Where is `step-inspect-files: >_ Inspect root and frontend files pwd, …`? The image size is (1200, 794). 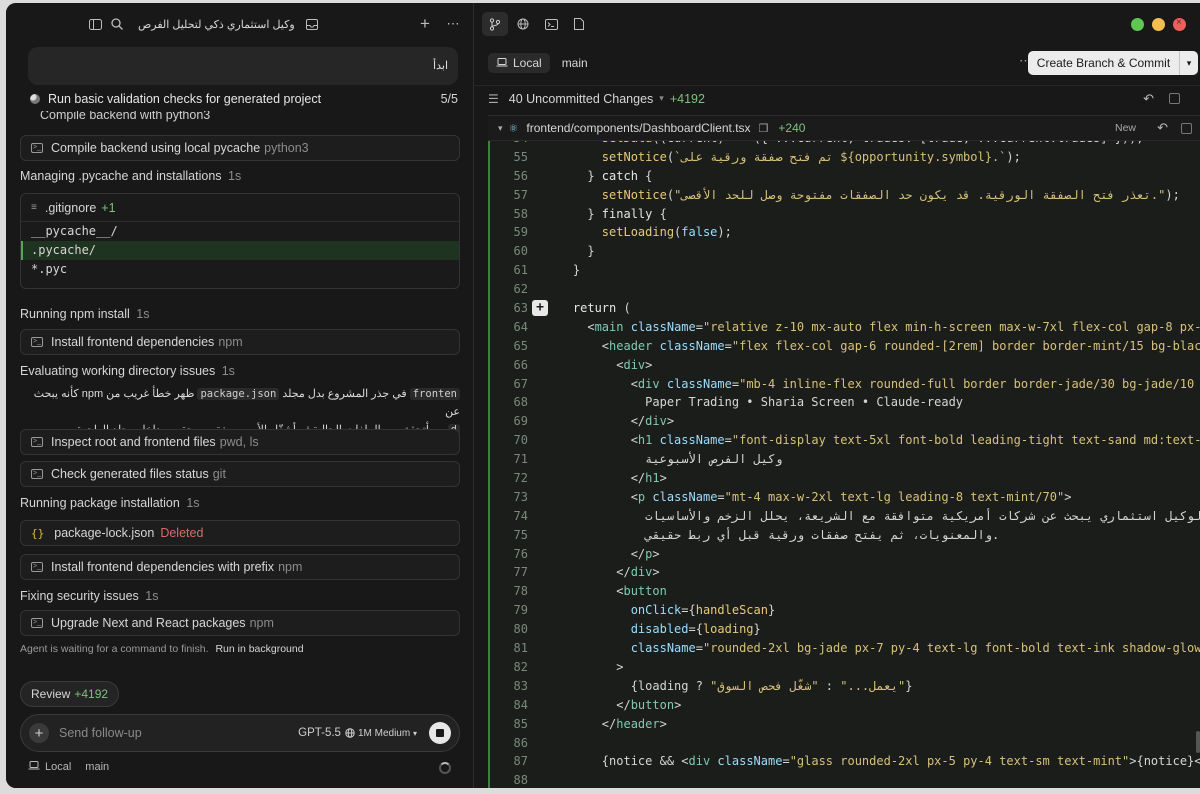
step-inspect-files: >_ Inspect root and frontend files pwd, … is located at coordinates (240, 442).